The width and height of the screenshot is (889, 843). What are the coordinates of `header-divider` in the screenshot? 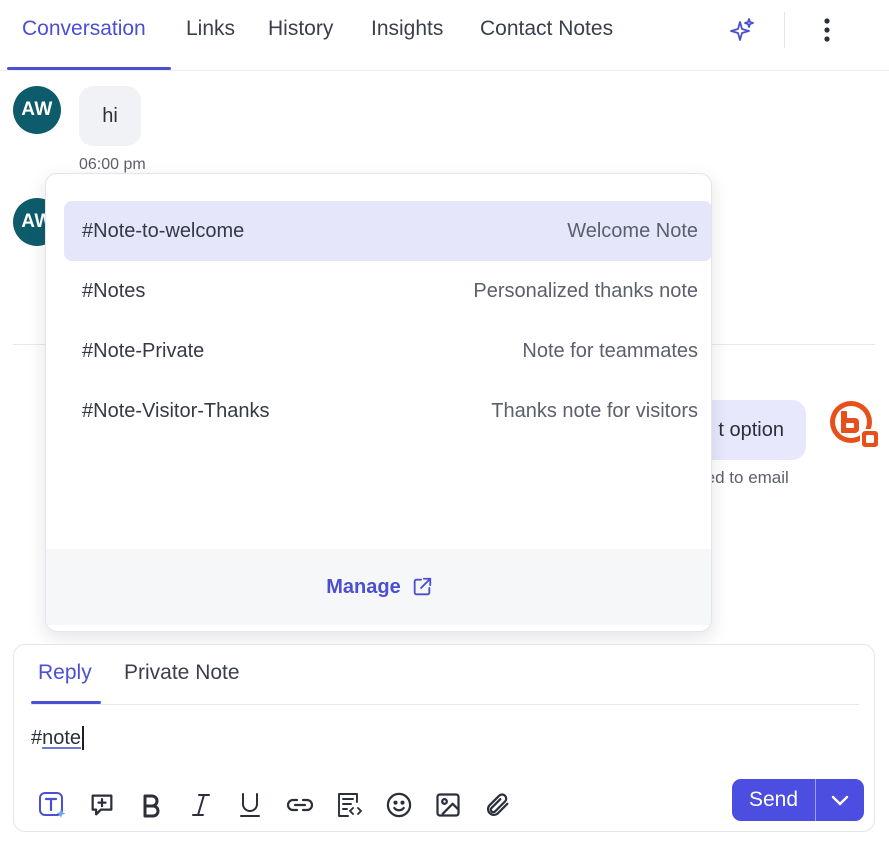 It's located at (784, 30).